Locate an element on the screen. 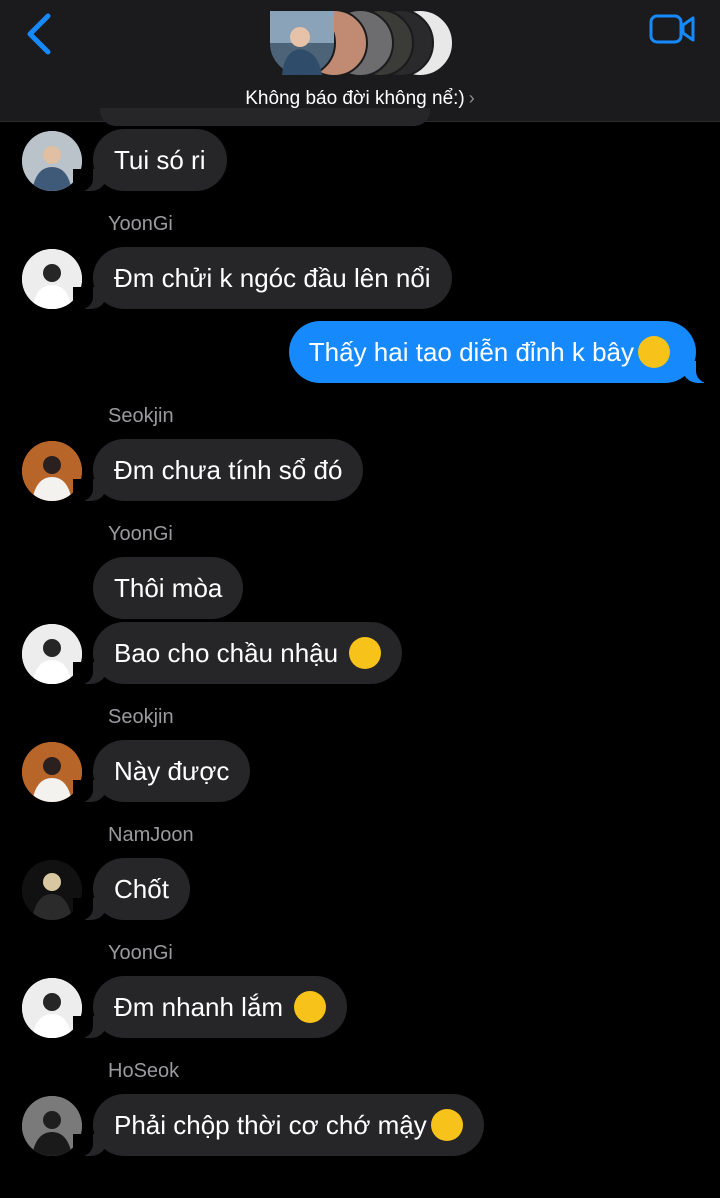  kissing-face-with-closed-eyes-icon is located at coordinates (446, 1125).